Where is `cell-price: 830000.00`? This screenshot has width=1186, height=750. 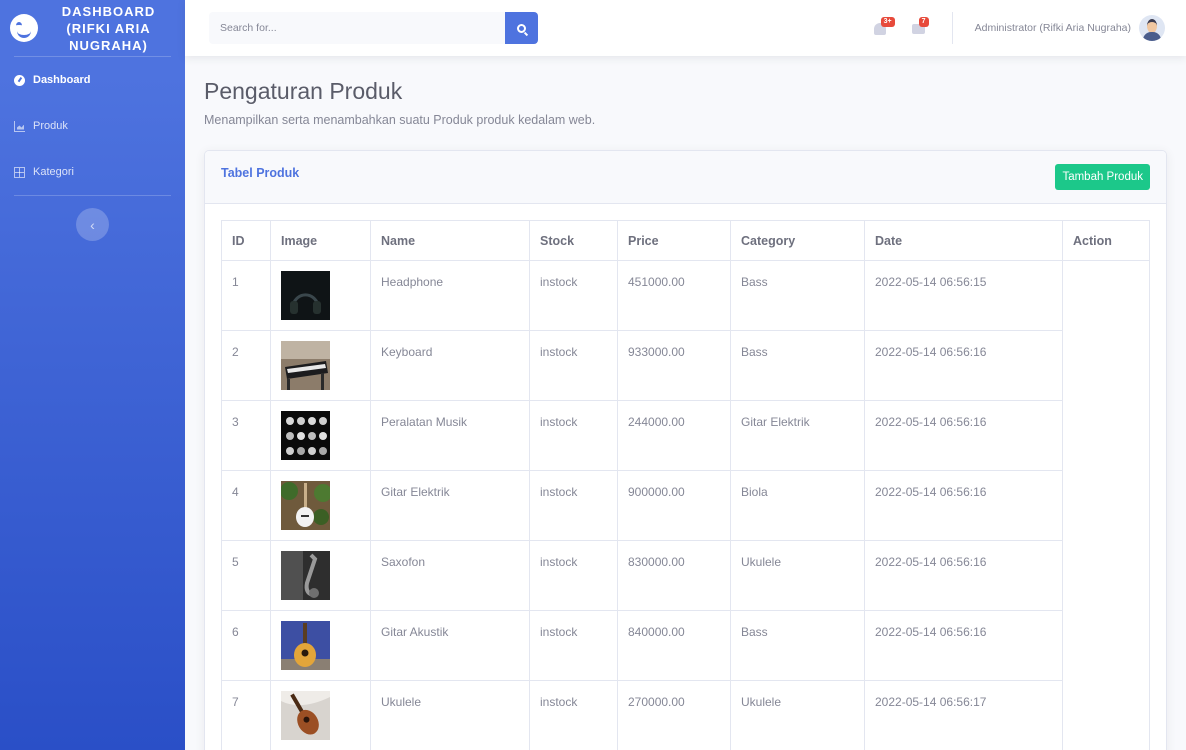
cell-price: 830000.00 is located at coordinates (674, 575).